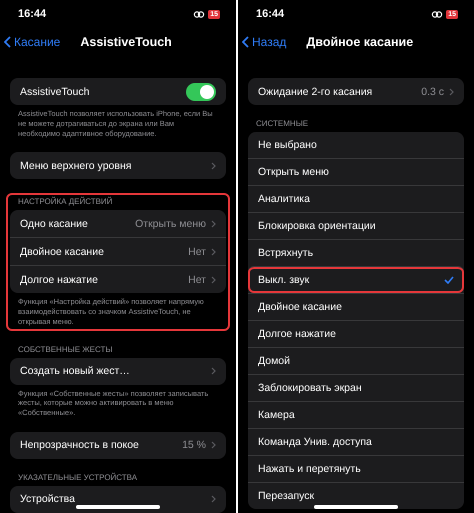 This screenshot has width=474, height=513. I want to click on option-row: Заблокировать экран, so click(356, 387).